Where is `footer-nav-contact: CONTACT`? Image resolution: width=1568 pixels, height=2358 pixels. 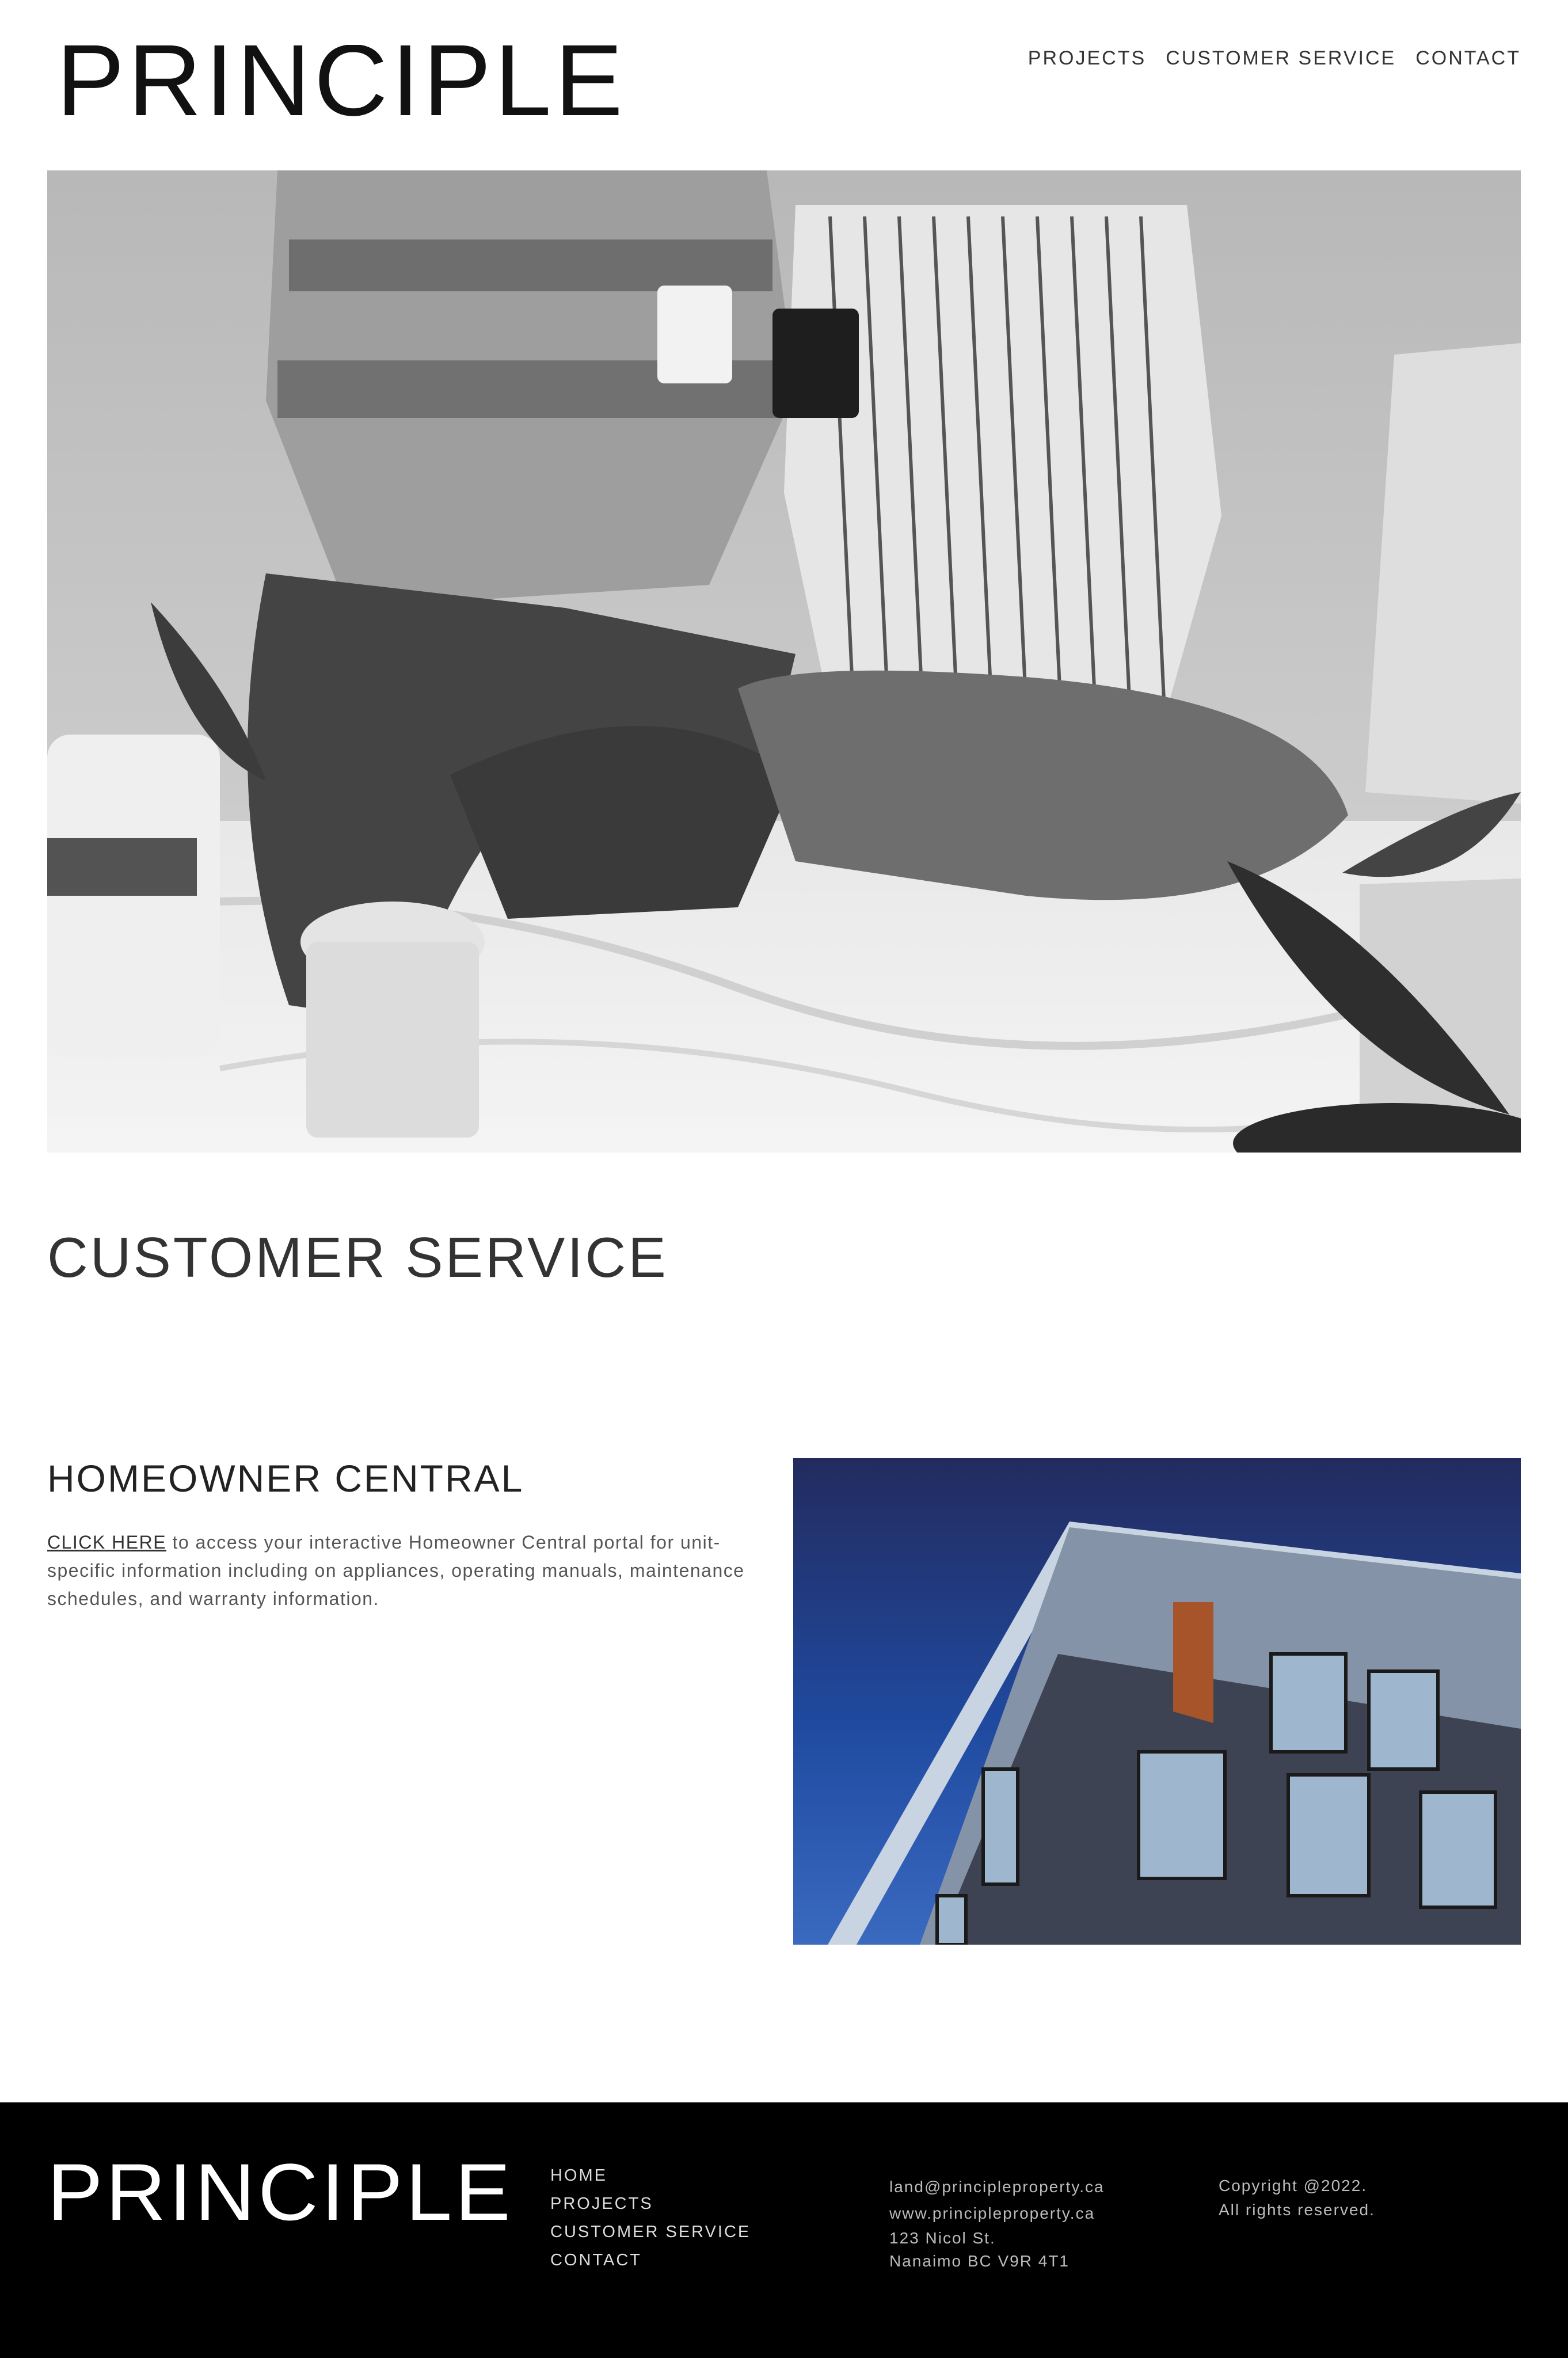 footer-nav-contact: CONTACT is located at coordinates (650, 2260).